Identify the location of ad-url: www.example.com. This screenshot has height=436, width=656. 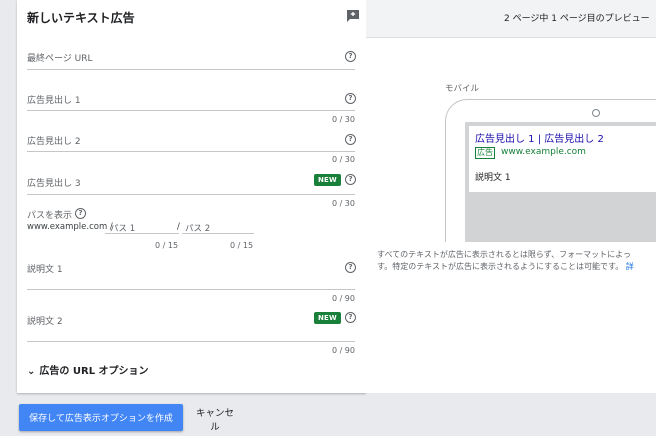
(543, 152).